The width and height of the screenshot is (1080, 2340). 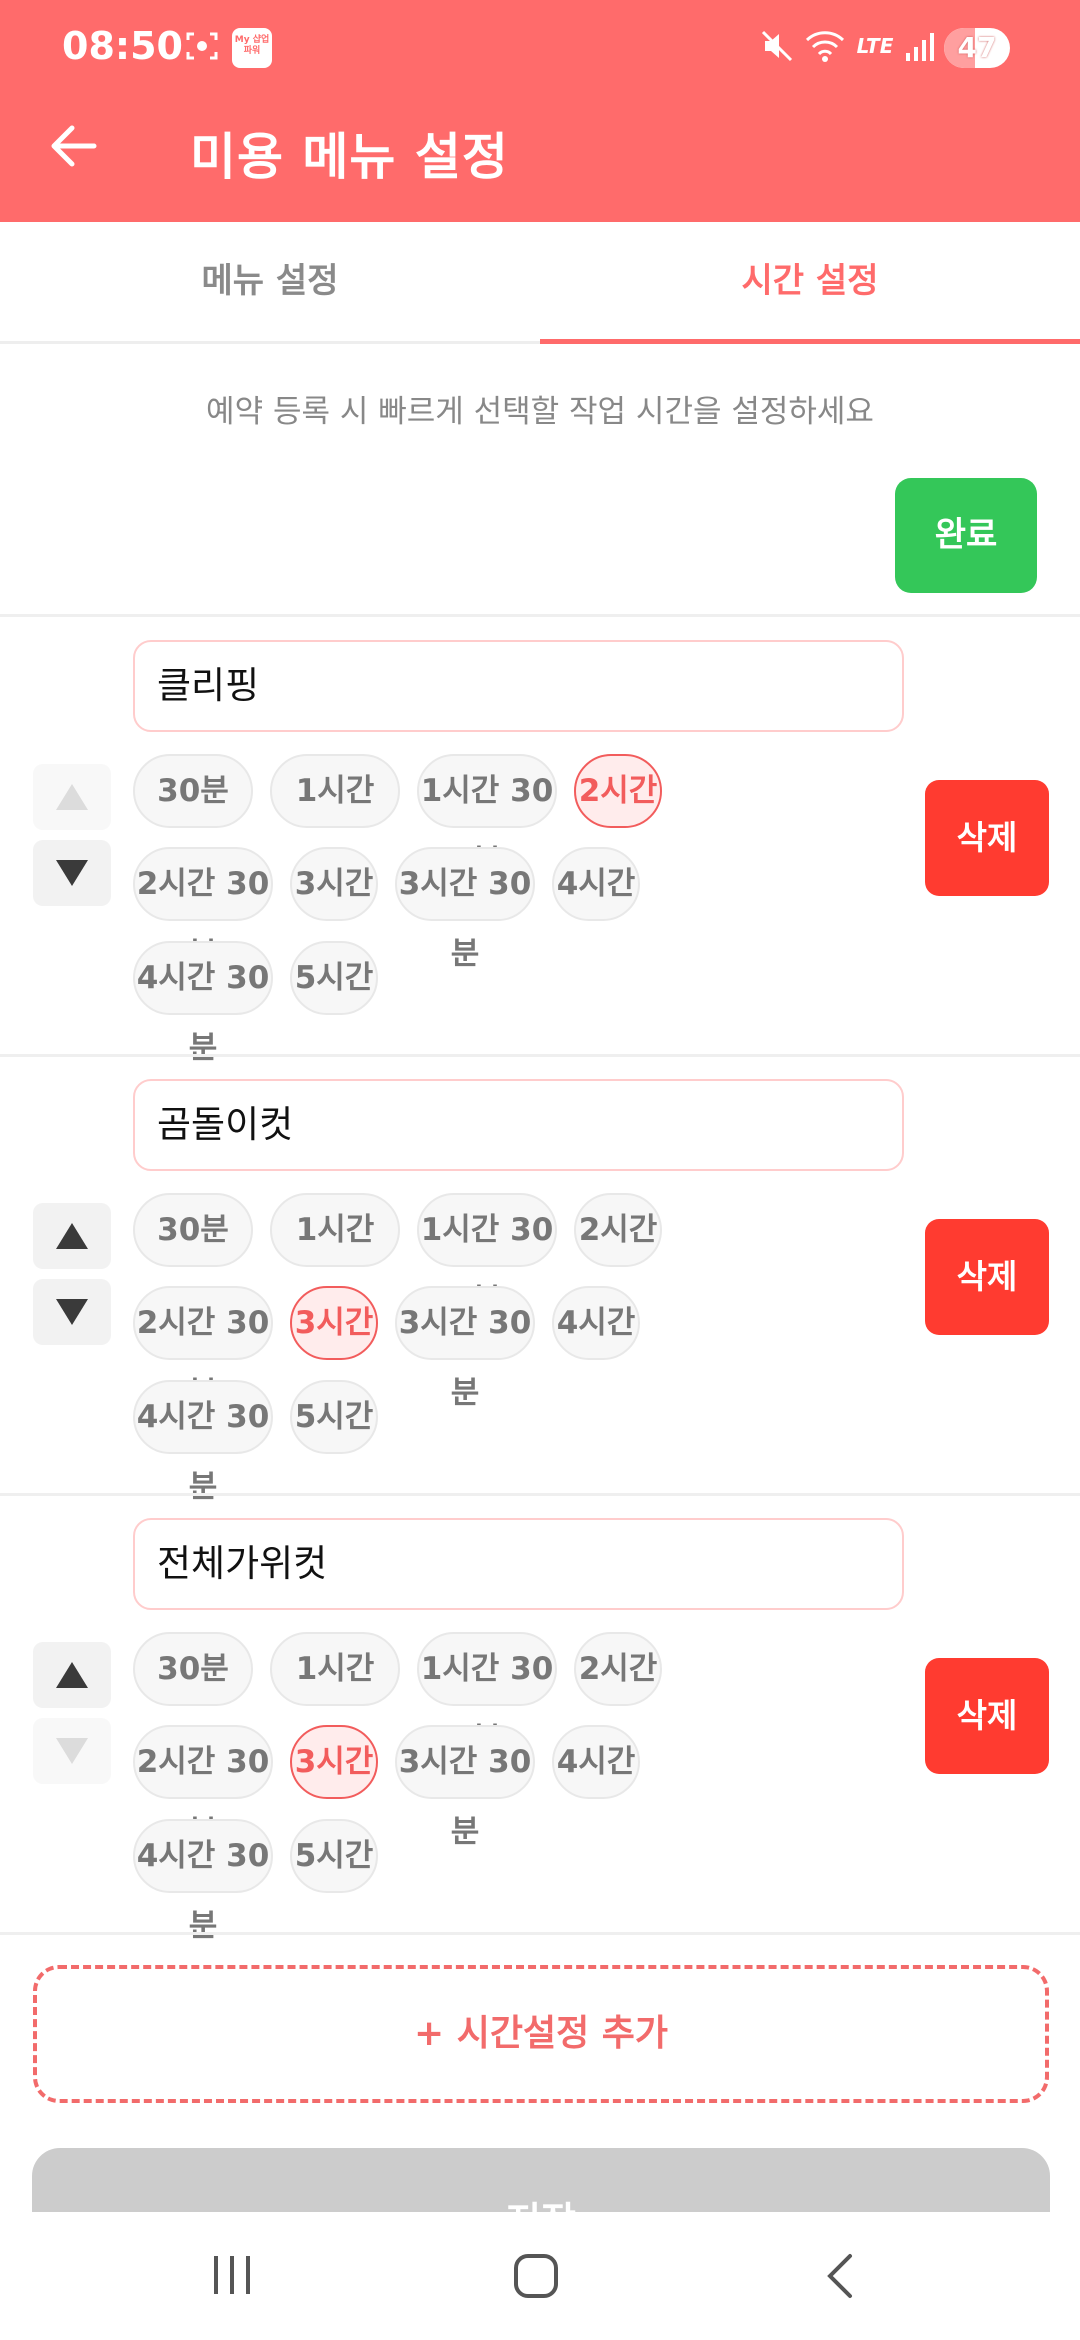 I want to click on battery-indicator: 47, so click(x=977, y=48).